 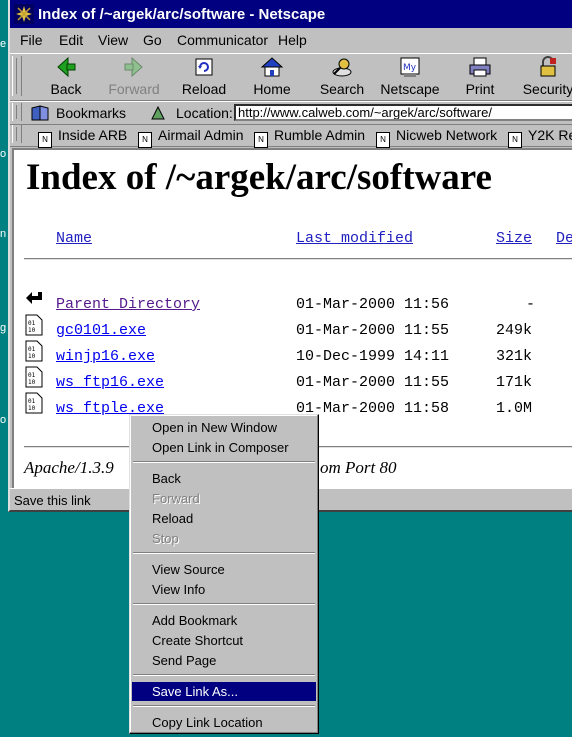 What do you see at coordinates (224, 447) in the screenshot?
I see `menu-open-composer: Open Link in Composer` at bounding box center [224, 447].